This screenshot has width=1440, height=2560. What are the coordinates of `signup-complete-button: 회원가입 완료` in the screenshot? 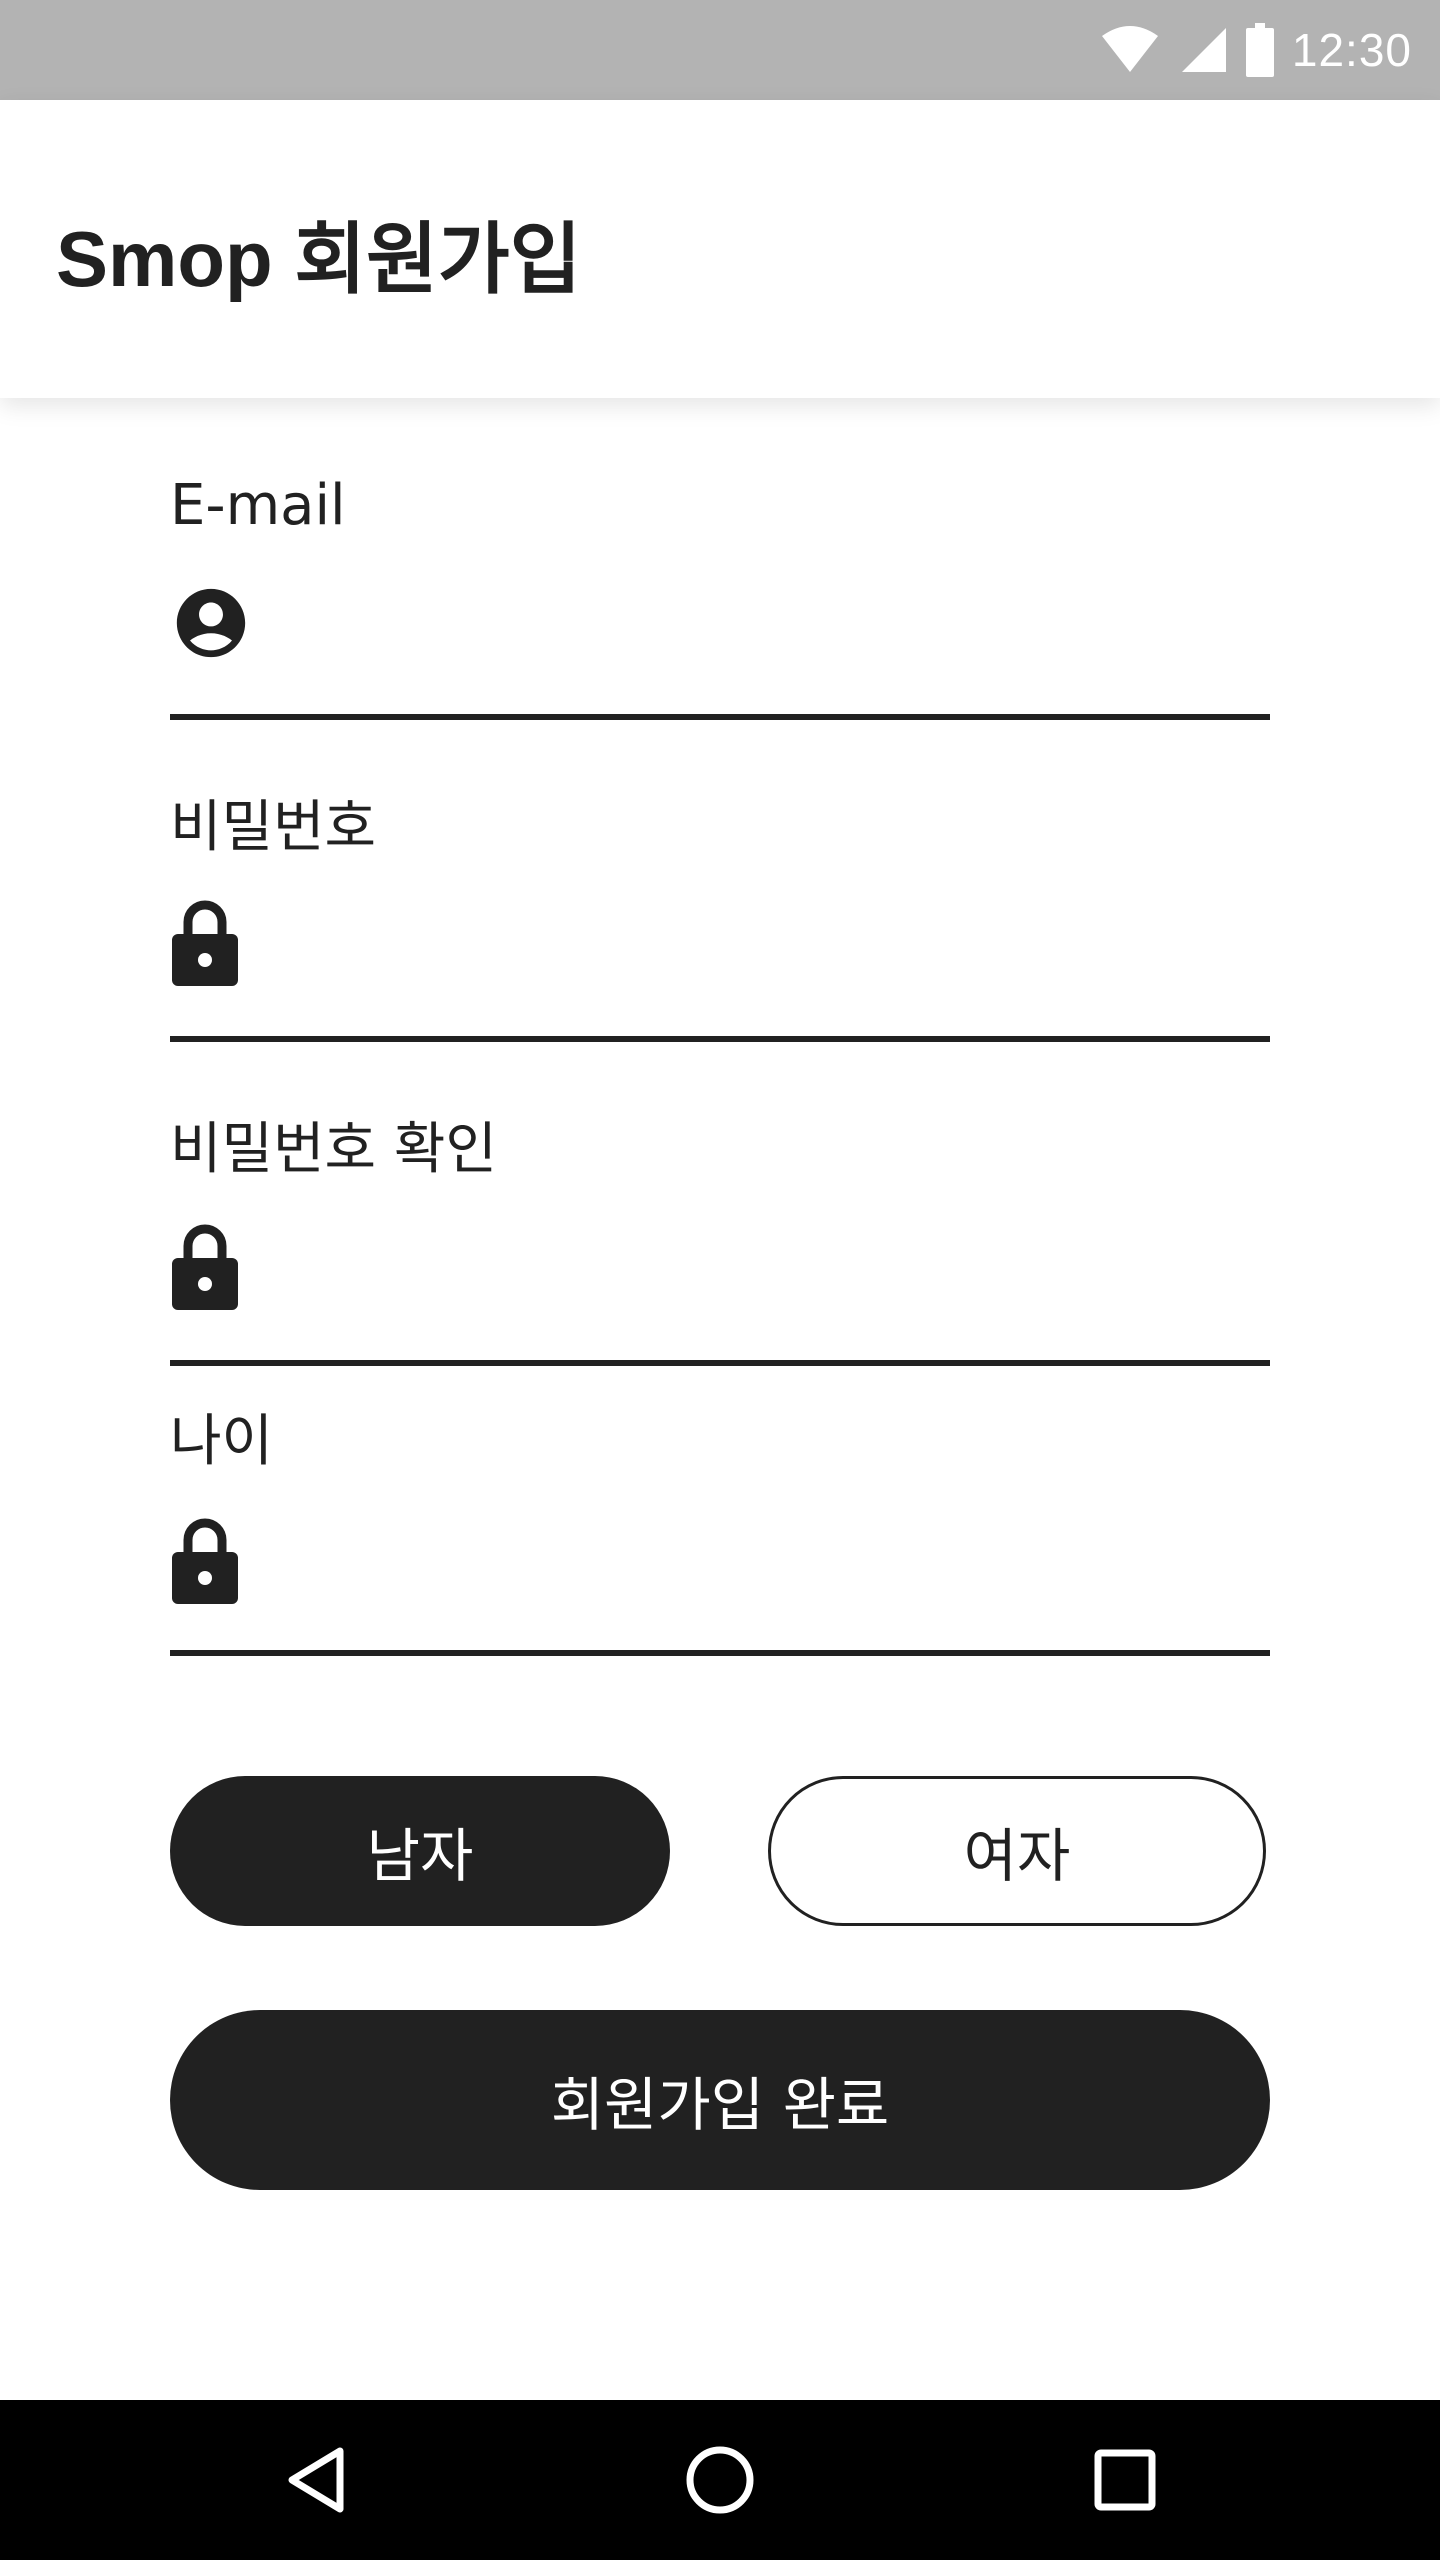 It's located at (720, 2100).